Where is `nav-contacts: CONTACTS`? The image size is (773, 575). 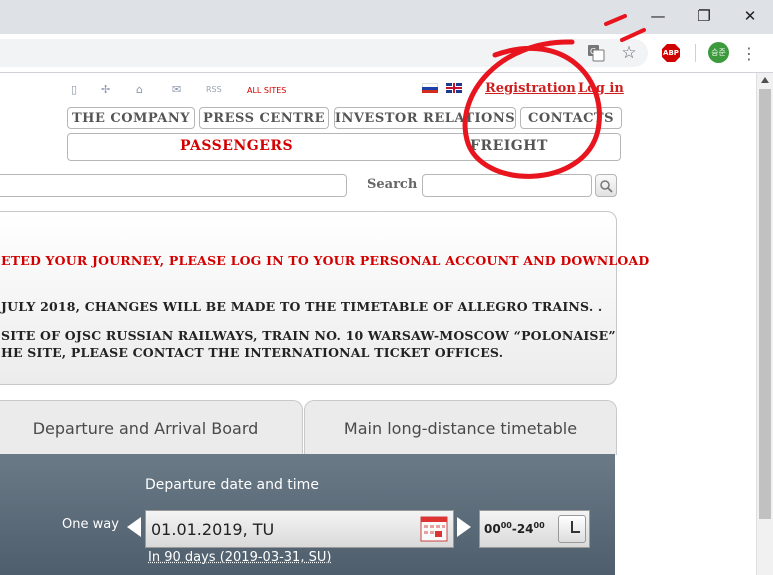 nav-contacts: CONTACTS is located at coordinates (571, 118).